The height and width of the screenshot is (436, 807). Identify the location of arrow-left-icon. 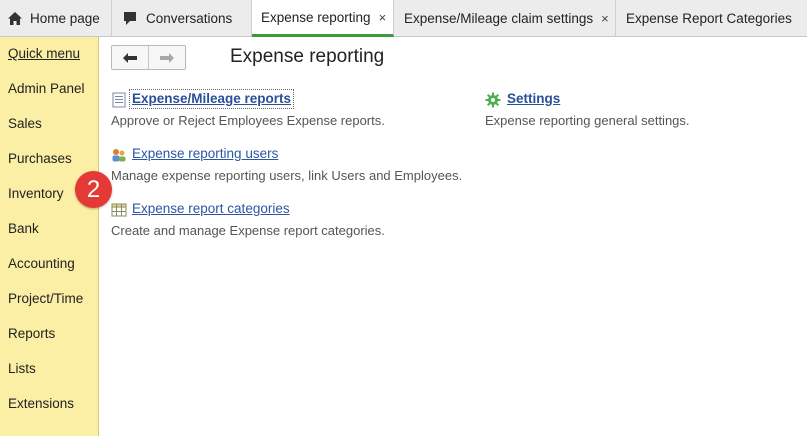
(130, 57).